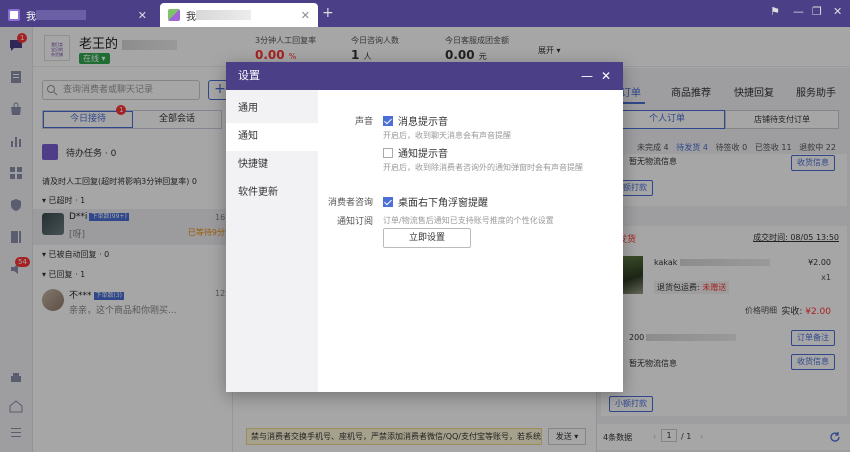 This screenshot has height=452, width=850. I want to click on notify-sound-hint: 开启后，收到除消费者咨询外的通知弹窗时会有声音提醒, so click(483, 167).